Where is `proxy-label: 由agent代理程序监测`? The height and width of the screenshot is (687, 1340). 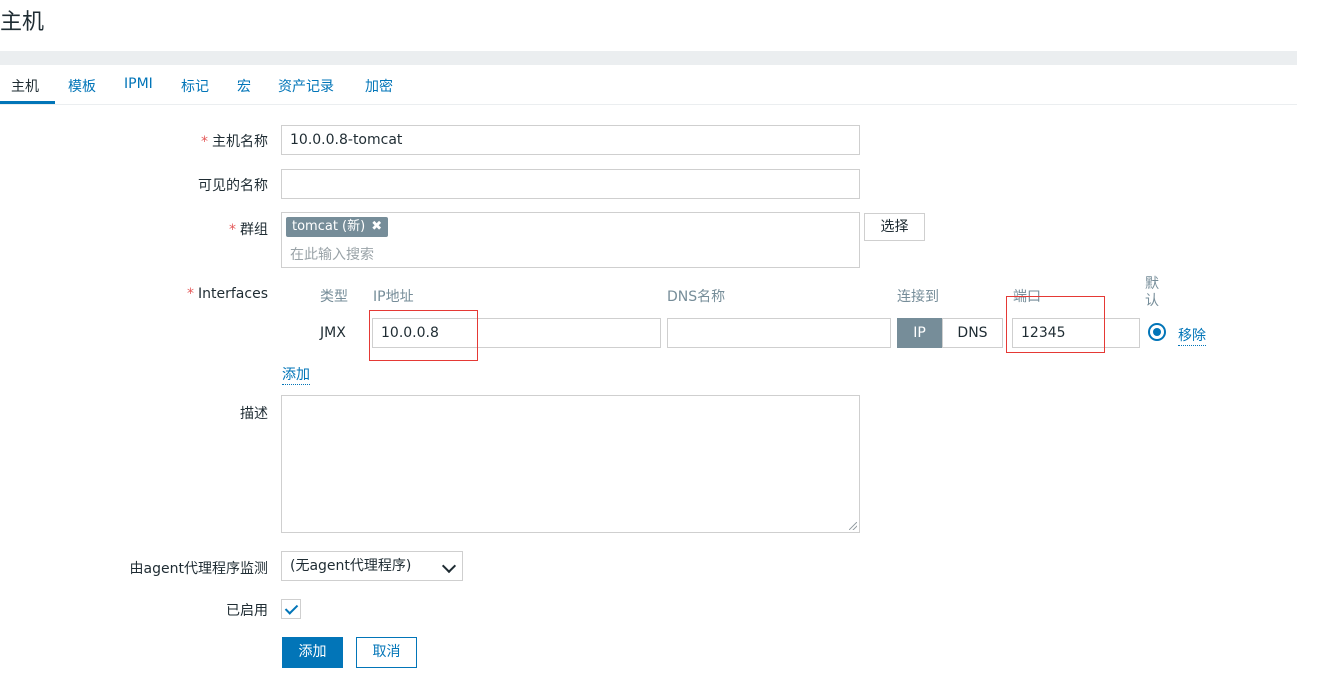 proxy-label: 由agent代理程序监测 is located at coordinates (198, 569).